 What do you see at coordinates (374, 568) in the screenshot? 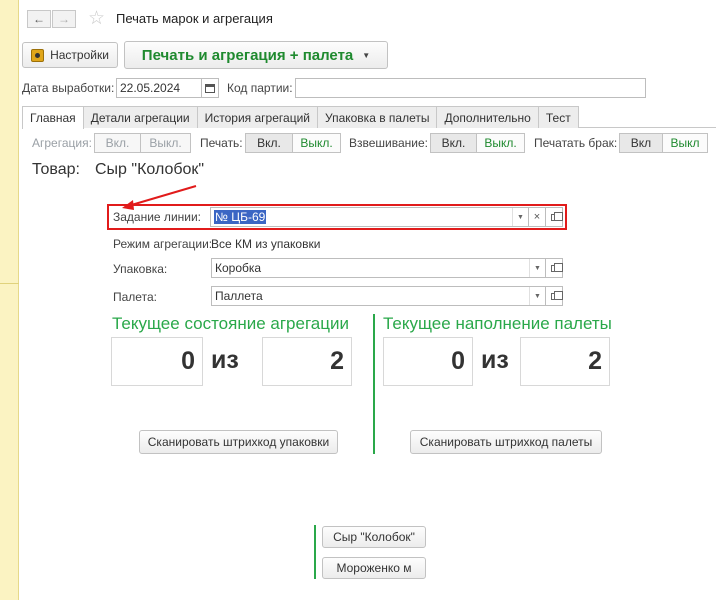
I see `product-button-2: Мороженко м` at bounding box center [374, 568].